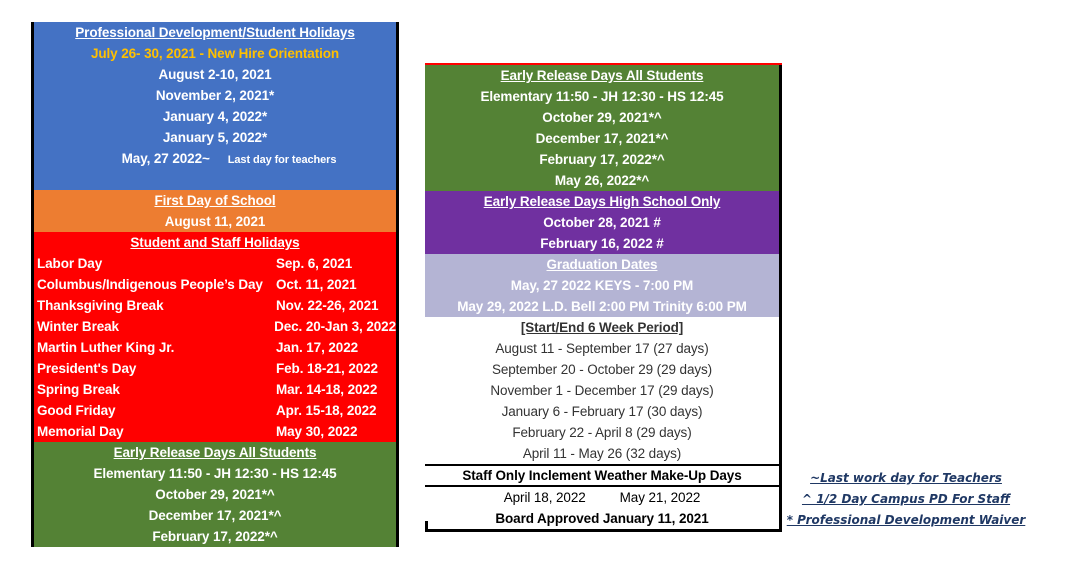  I want to click on holiday-name: Thanksgiving Break, so click(100, 305).